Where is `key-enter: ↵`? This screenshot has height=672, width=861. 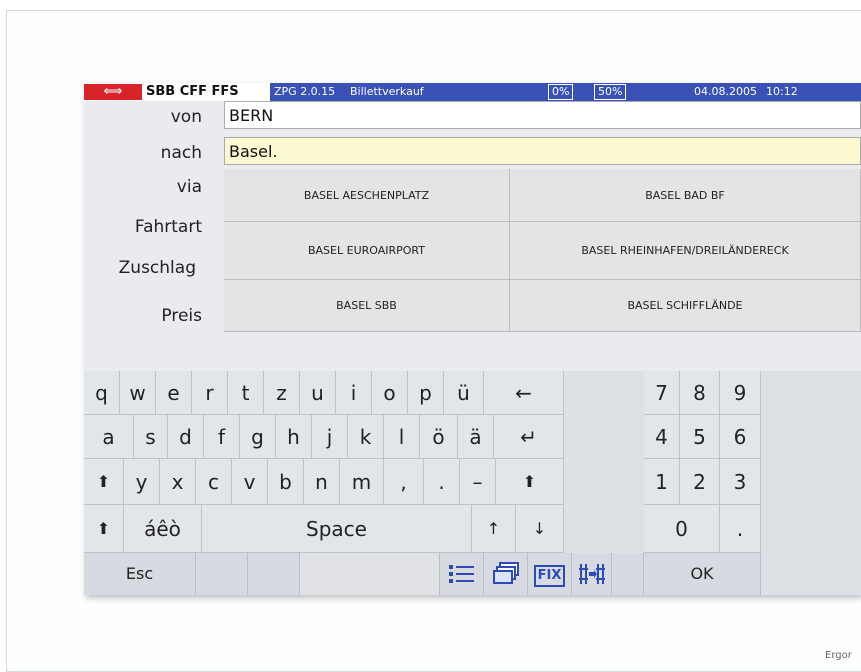
key-enter: ↵ is located at coordinates (529, 437).